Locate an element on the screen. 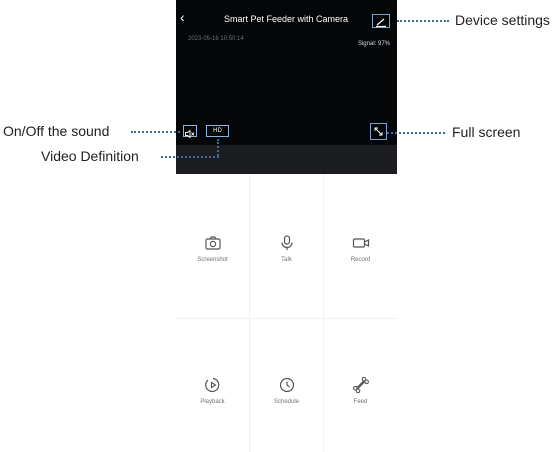  speaker-icon is located at coordinates (190, 134).